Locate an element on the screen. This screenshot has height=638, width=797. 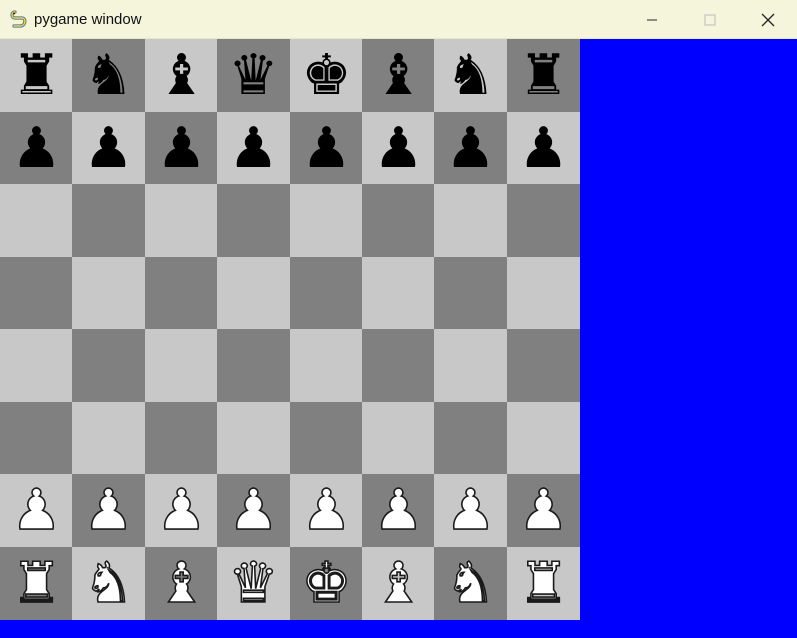
black-king-icon: ♚ is located at coordinates (326, 75).